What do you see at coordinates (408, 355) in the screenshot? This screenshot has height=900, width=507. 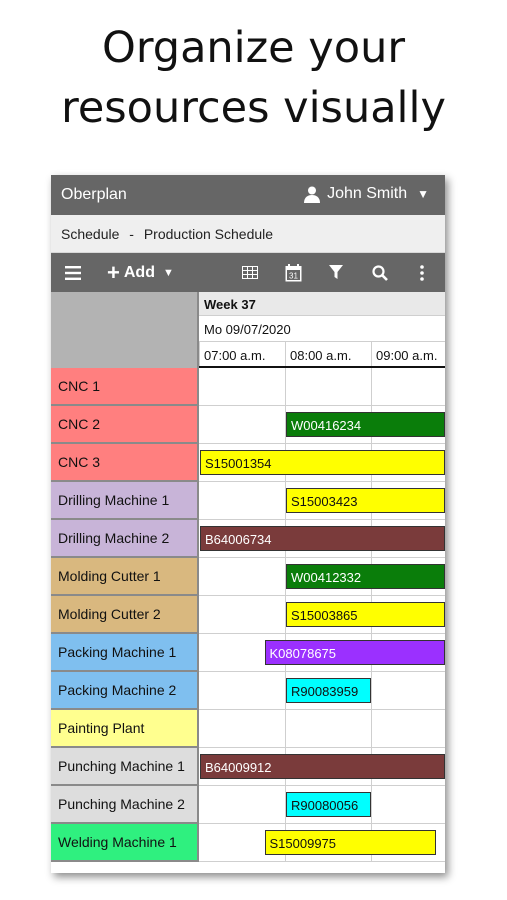 I see `hour-header: 09:00 a.m.` at bounding box center [408, 355].